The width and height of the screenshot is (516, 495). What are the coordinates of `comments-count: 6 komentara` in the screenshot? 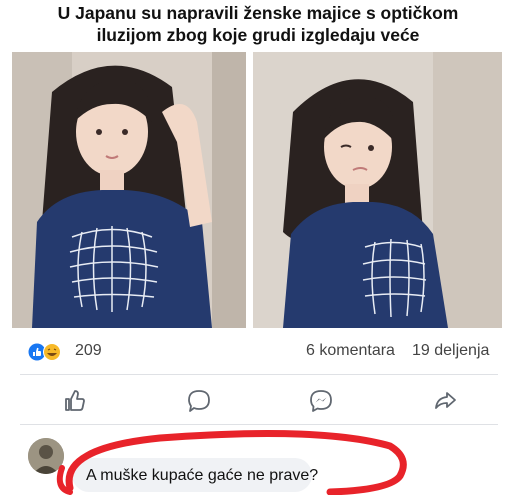 It's located at (350, 351).